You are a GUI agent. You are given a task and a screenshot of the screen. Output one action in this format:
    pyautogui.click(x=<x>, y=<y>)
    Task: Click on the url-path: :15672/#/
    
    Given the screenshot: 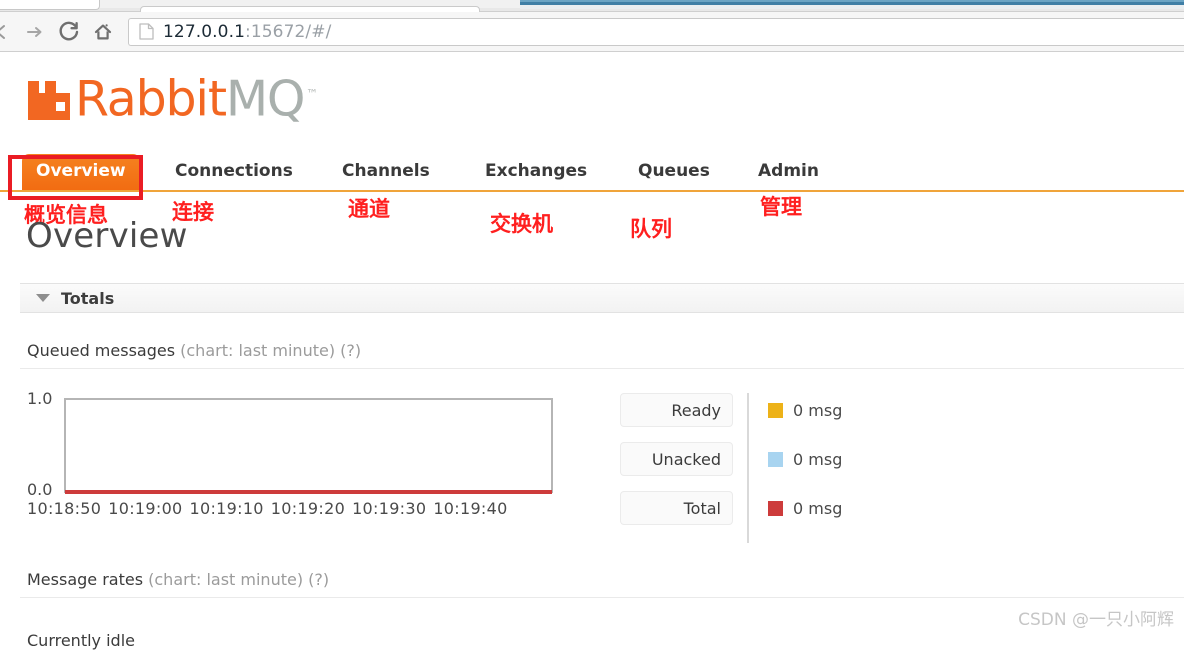 What is the action you would take?
    pyautogui.click(x=288, y=32)
    